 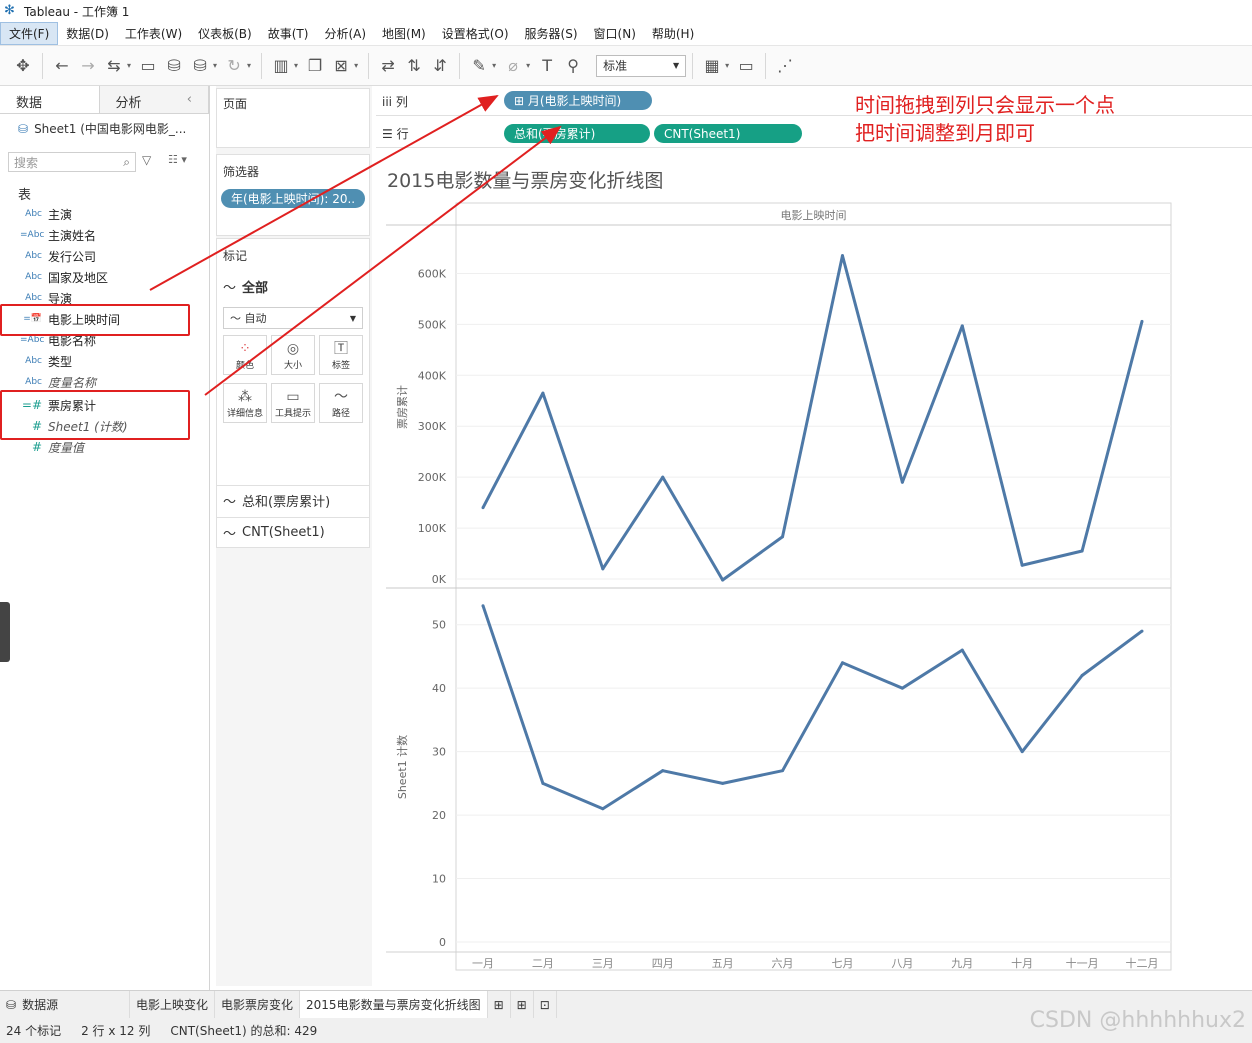 I want to click on filters-card: 筛选器 年(电影上映时间): 20.., so click(x=293, y=195).